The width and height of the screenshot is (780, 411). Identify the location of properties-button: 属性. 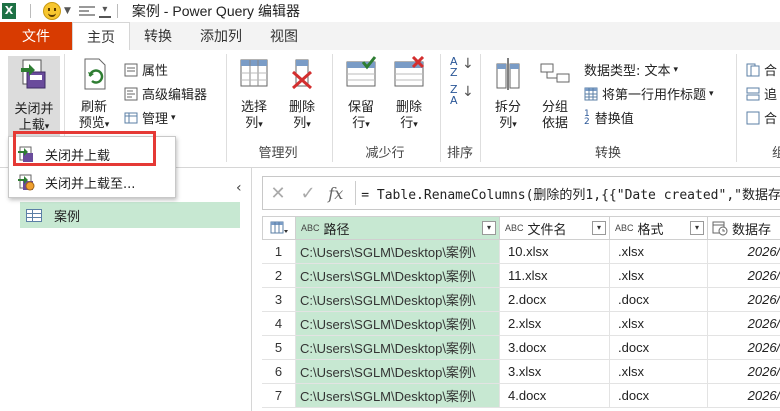
(146, 69).